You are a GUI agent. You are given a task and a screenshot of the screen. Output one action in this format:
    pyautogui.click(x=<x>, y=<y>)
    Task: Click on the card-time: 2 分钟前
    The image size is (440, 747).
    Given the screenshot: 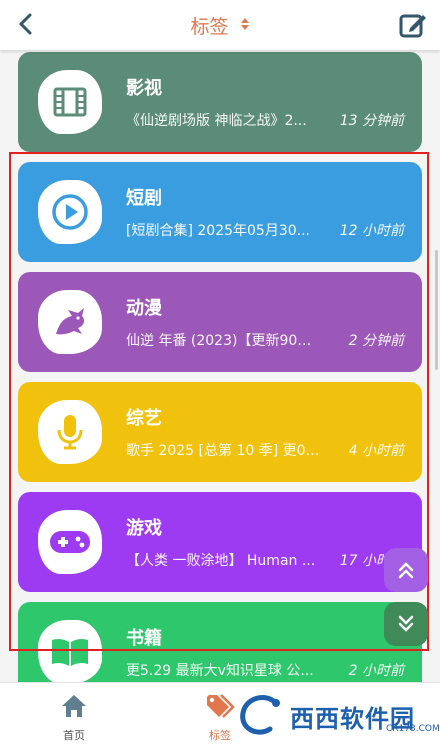 What is the action you would take?
    pyautogui.click(x=376, y=341)
    